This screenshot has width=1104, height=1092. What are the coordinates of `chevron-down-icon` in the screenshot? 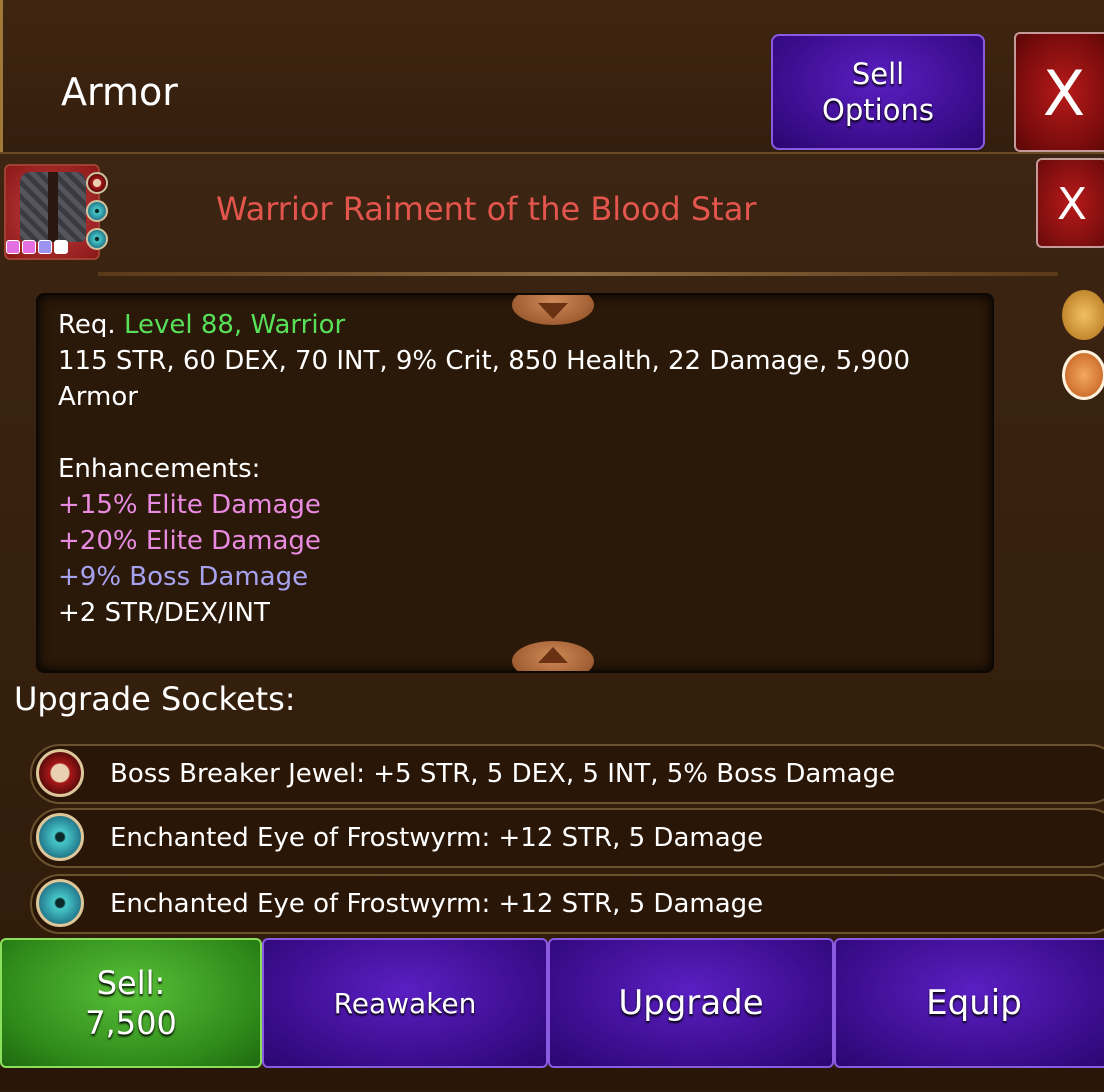 It's located at (553, 311).